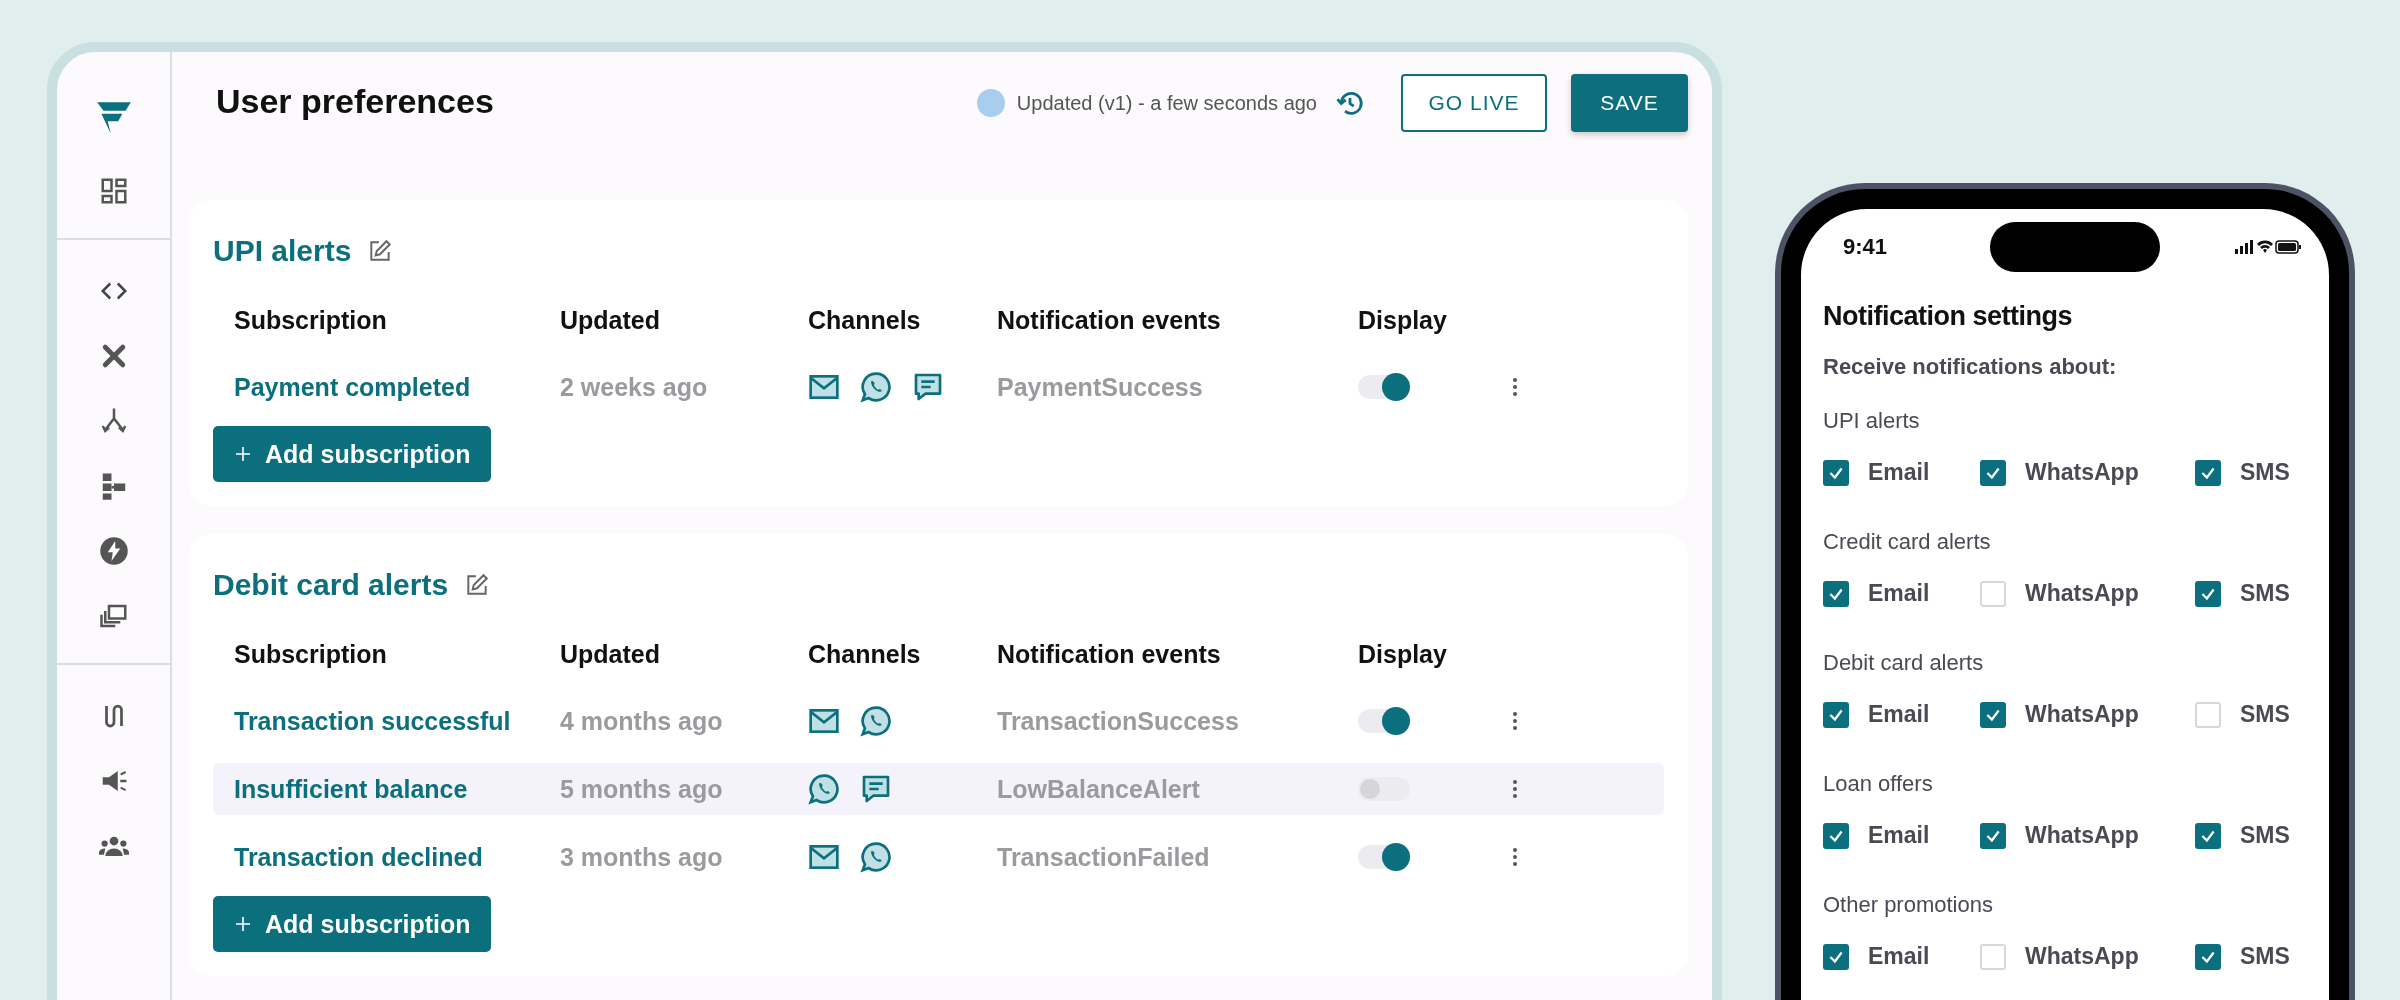 This screenshot has height=1000, width=2400. Describe the element at coordinates (1474, 103) in the screenshot. I see `go-live-button: GO LIVE` at that location.